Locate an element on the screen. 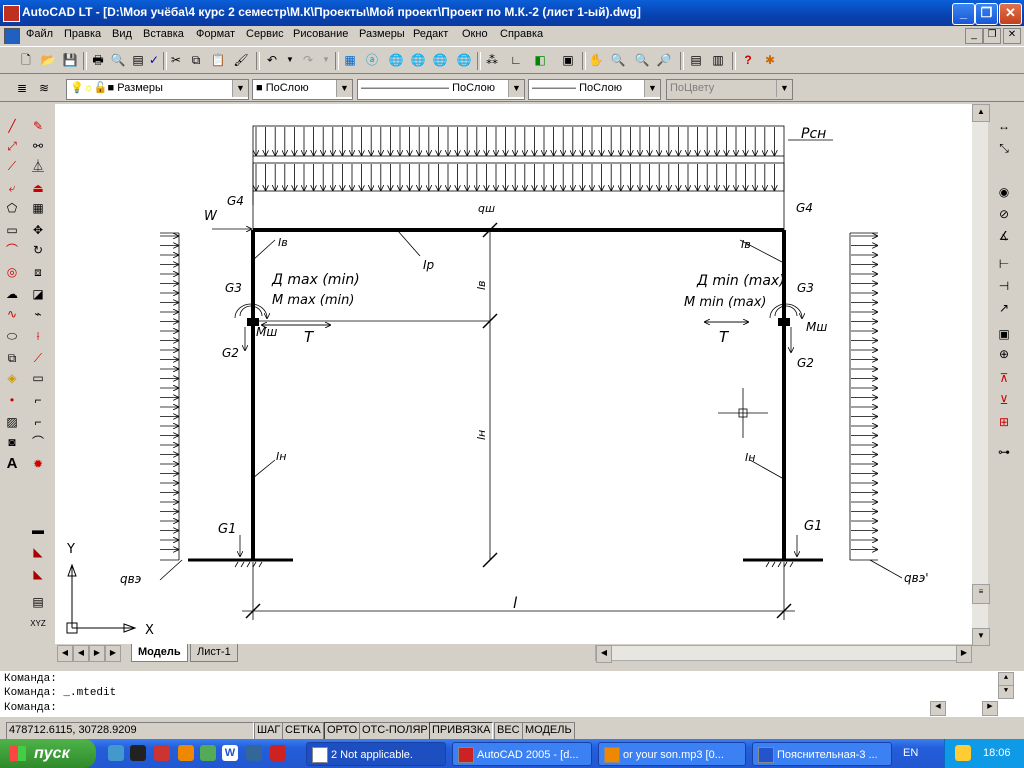 This screenshot has height=768, width=1024. grid-toggle: СЕТКА is located at coordinates (303, 731).